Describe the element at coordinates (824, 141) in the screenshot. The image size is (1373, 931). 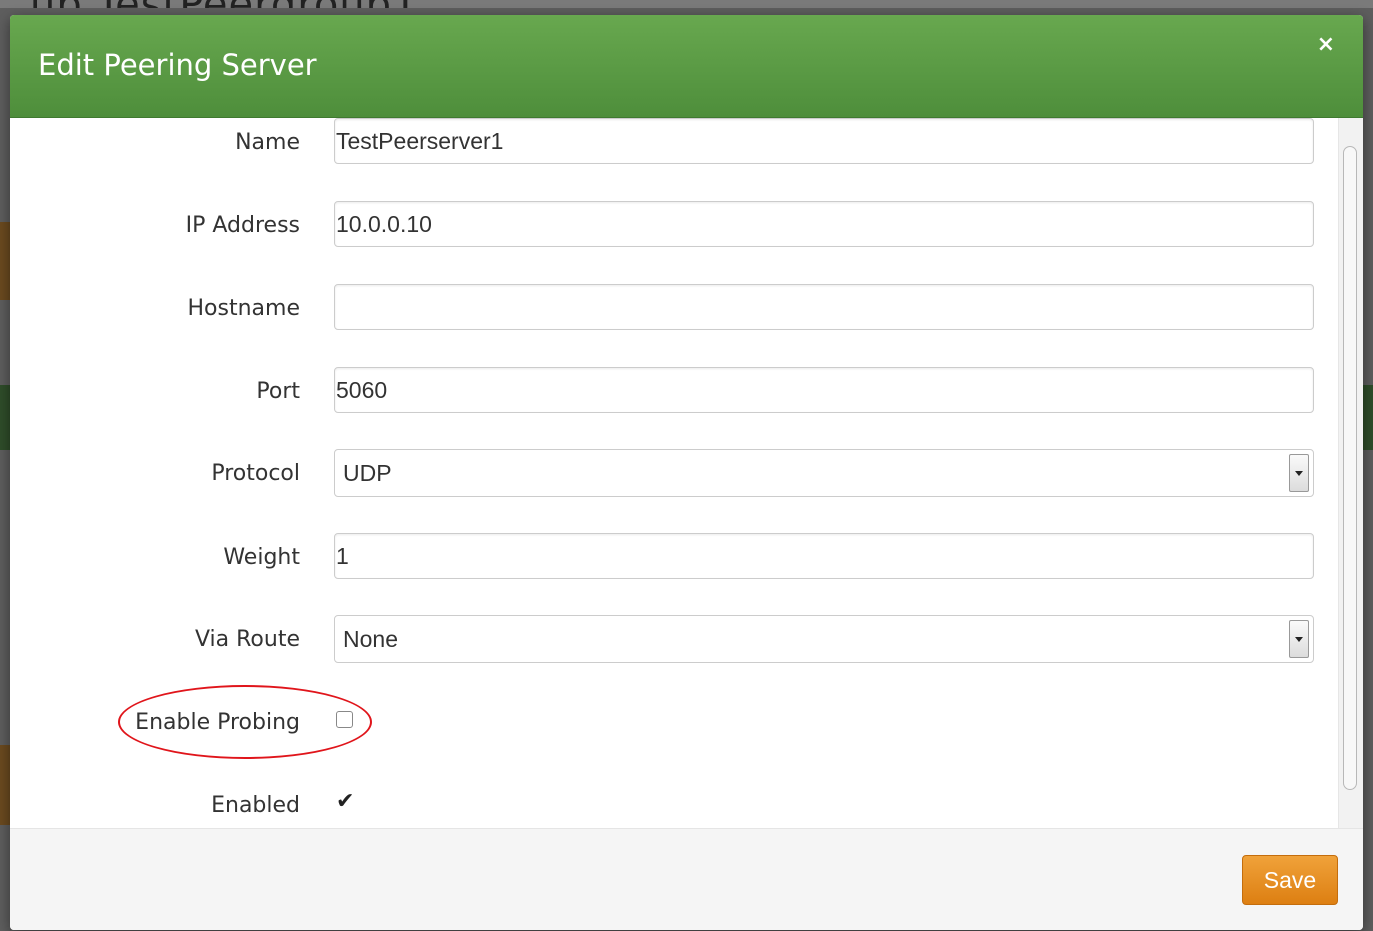
I see `name-input: TestPeerserver1` at that location.